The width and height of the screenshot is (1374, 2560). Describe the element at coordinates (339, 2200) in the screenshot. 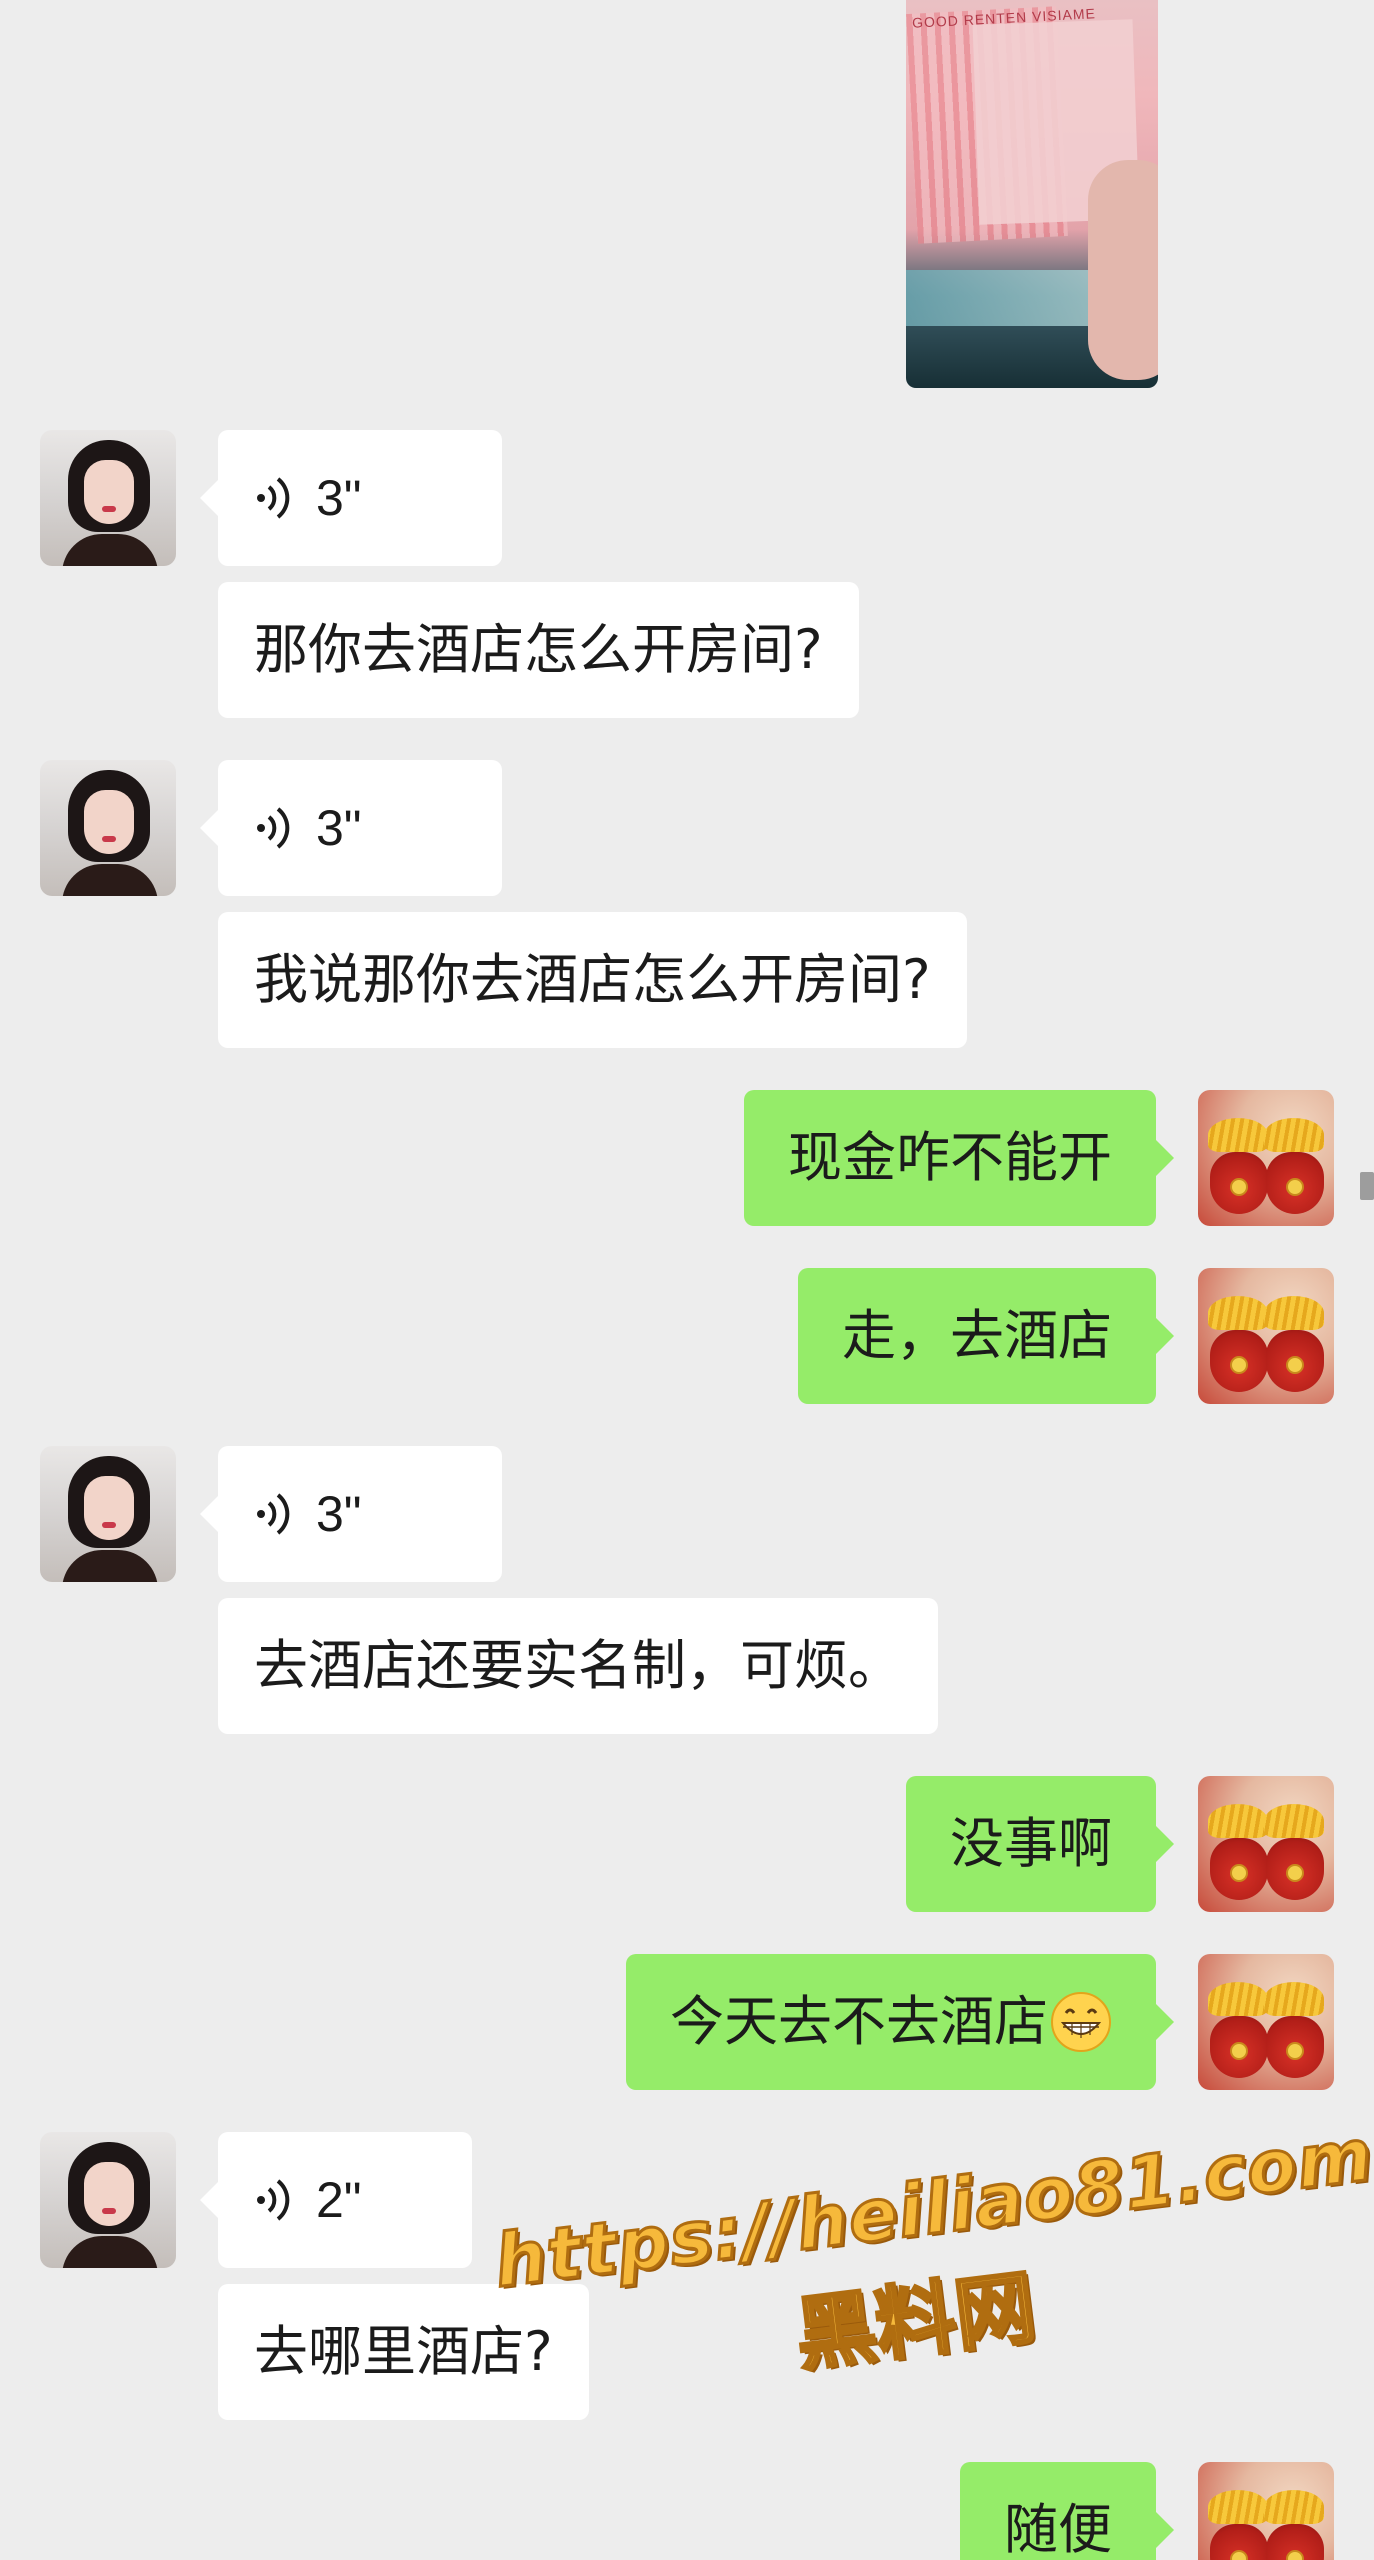

I see `voice-duration: 2"` at that location.